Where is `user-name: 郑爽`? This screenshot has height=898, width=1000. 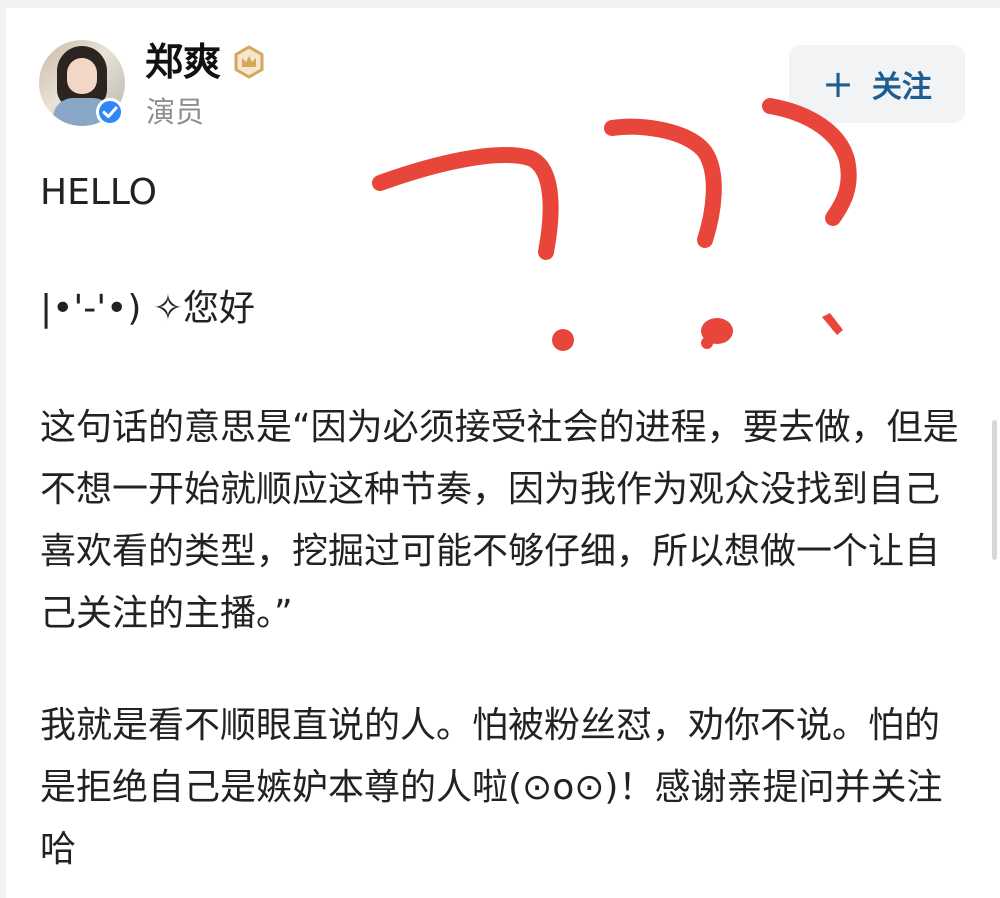
user-name: 郑爽 is located at coordinates (183, 62).